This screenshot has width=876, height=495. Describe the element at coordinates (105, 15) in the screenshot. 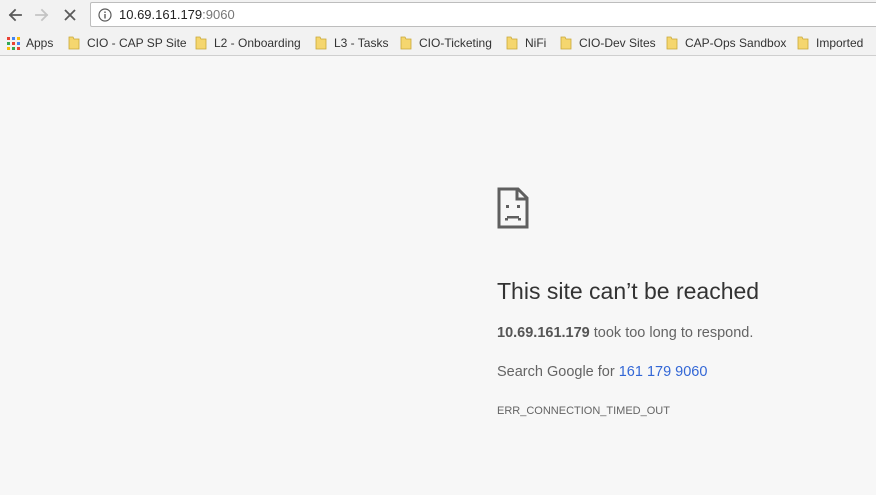

I see `info-icon` at that location.